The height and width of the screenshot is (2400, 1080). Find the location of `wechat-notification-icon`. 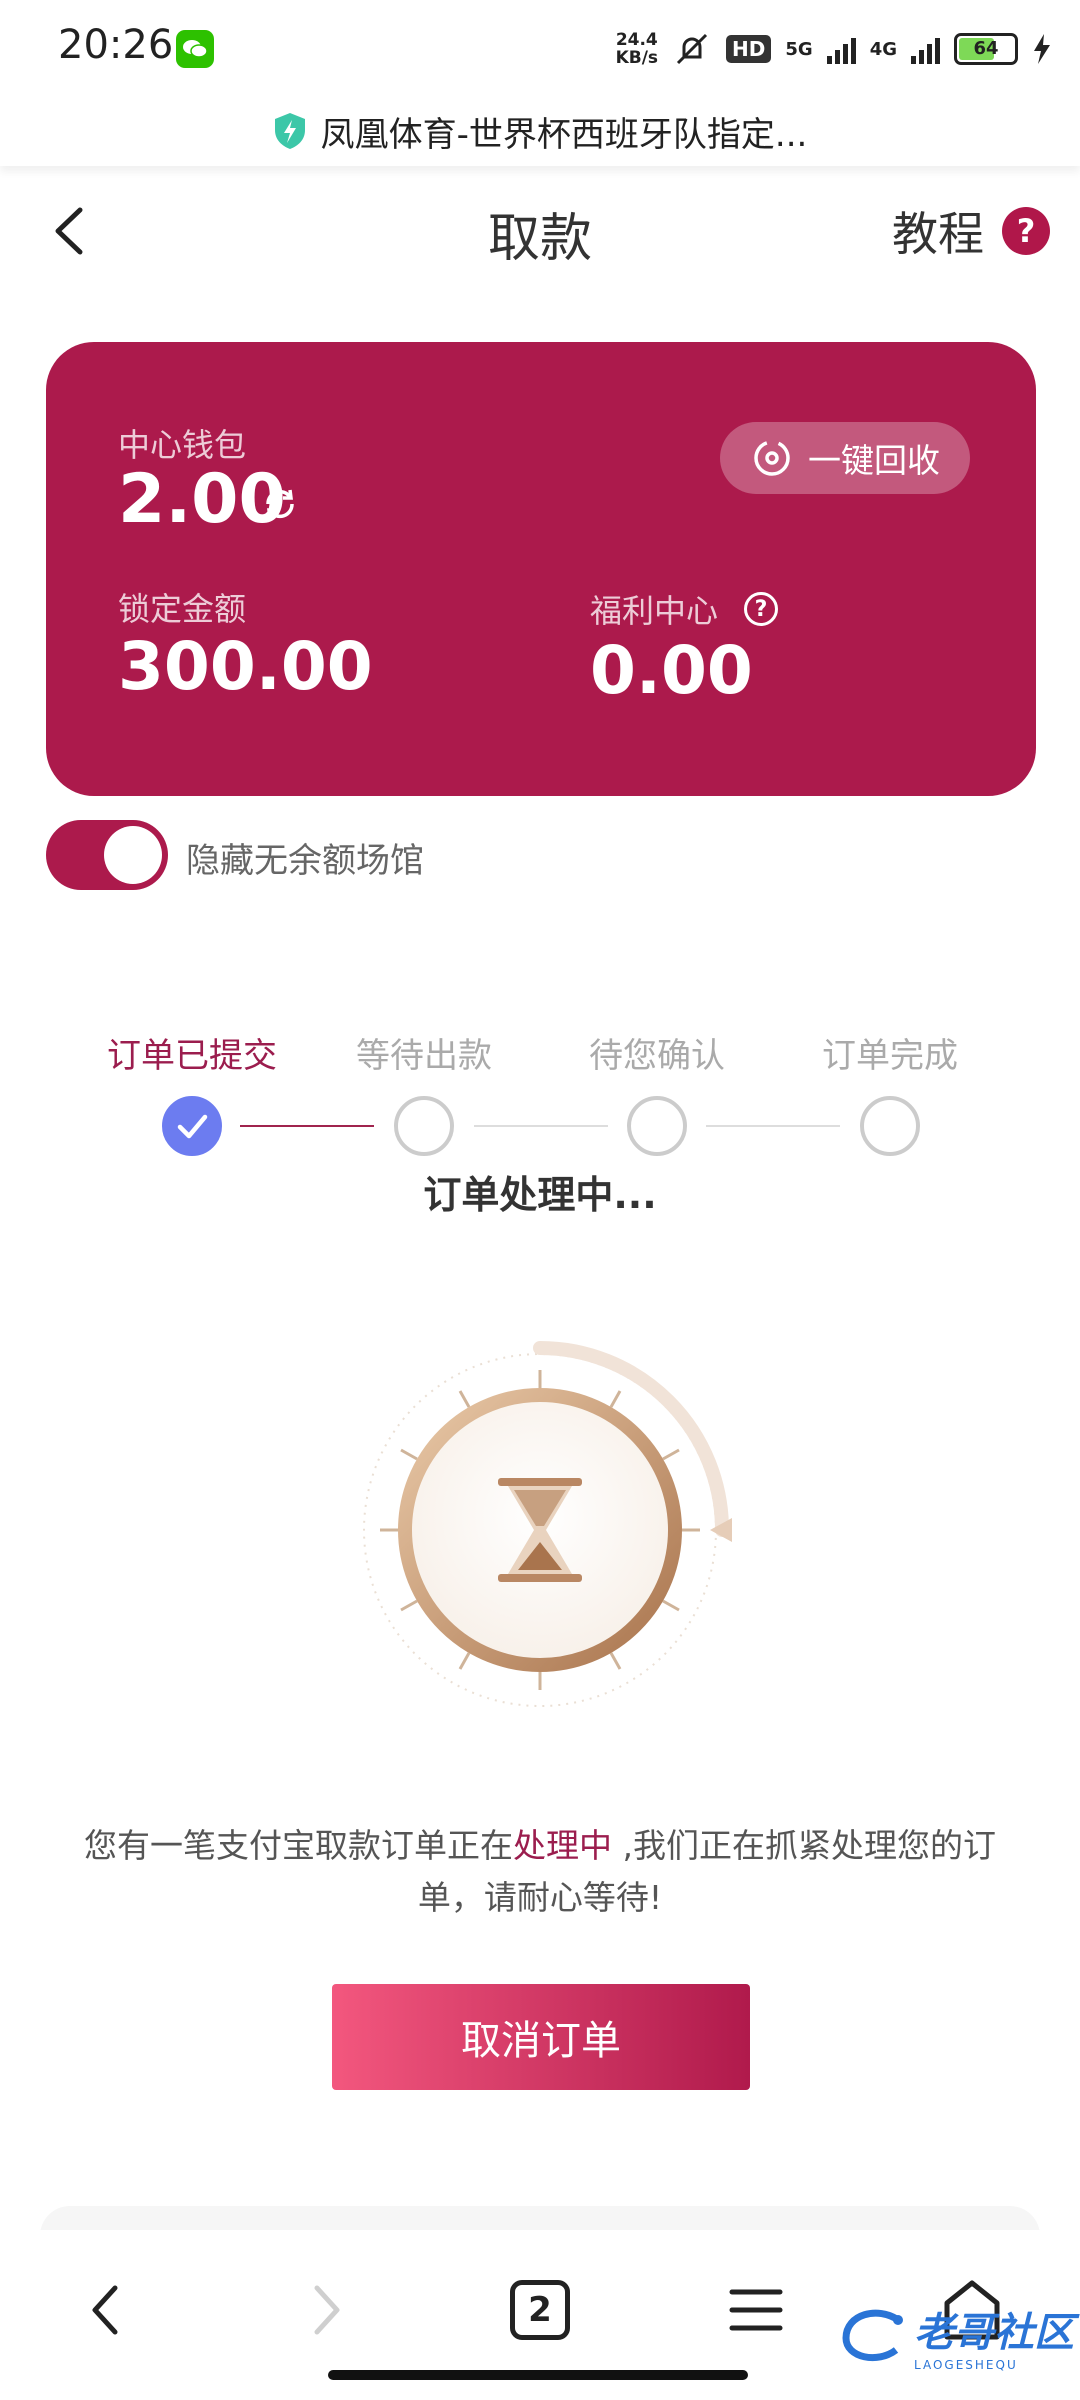

wechat-notification-icon is located at coordinates (195, 49).